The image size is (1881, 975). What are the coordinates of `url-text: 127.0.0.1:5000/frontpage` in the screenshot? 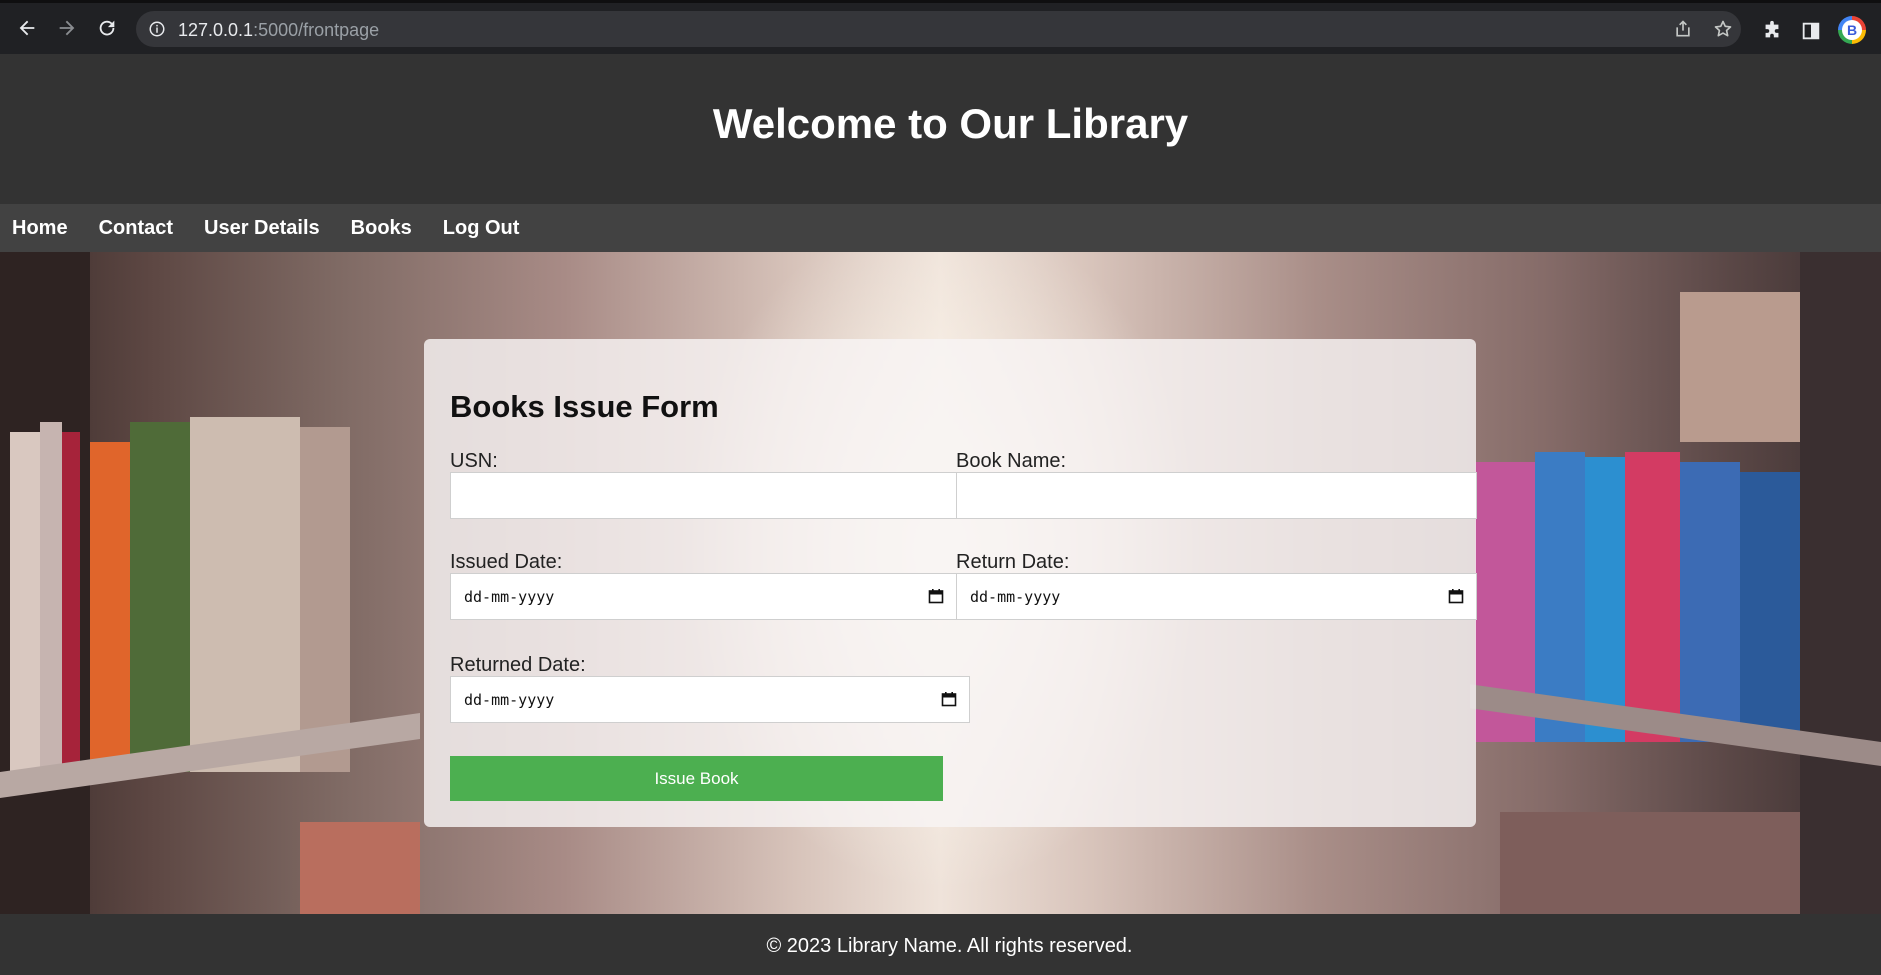 It's located at (278, 30).